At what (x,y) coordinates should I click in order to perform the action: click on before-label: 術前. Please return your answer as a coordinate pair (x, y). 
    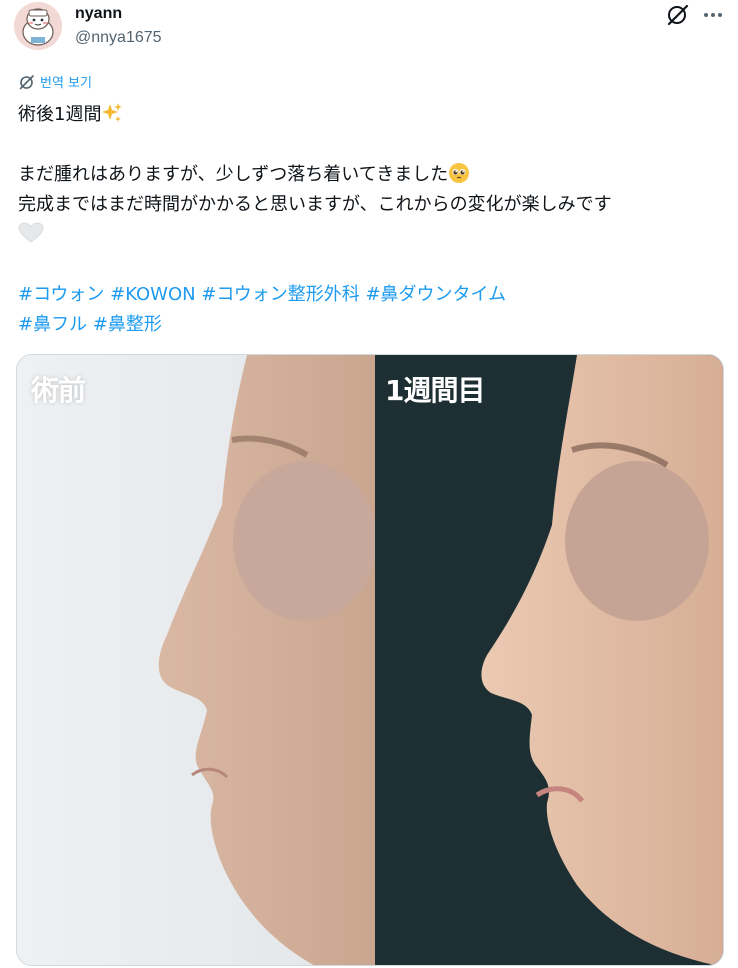
    Looking at the image, I should click on (58, 390).